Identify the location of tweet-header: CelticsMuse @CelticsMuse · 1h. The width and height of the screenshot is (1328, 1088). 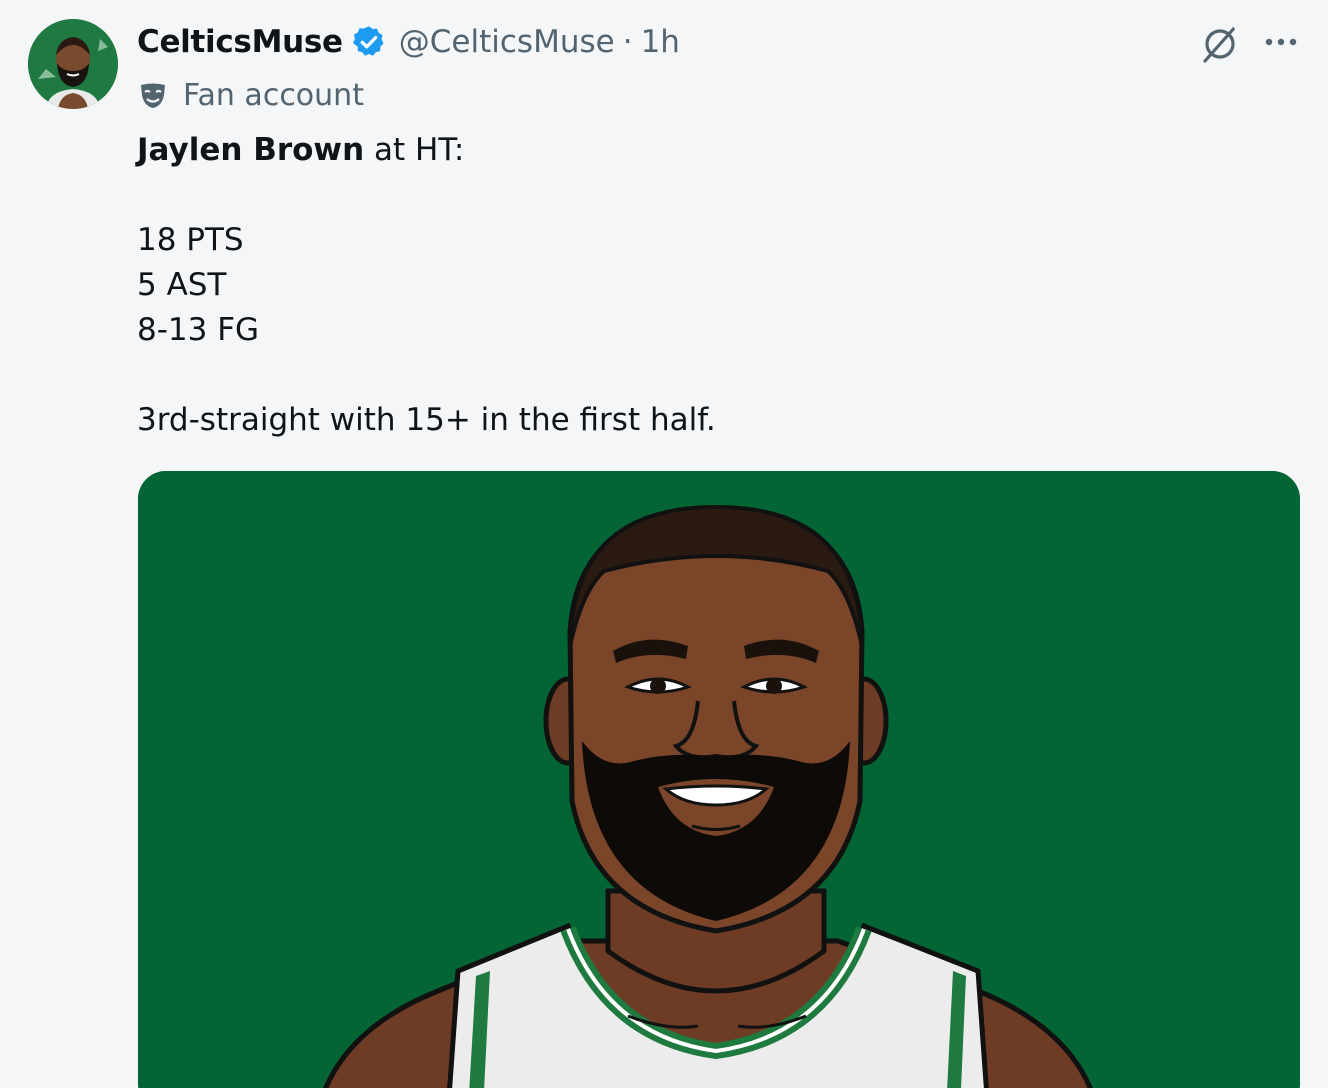
(408, 42).